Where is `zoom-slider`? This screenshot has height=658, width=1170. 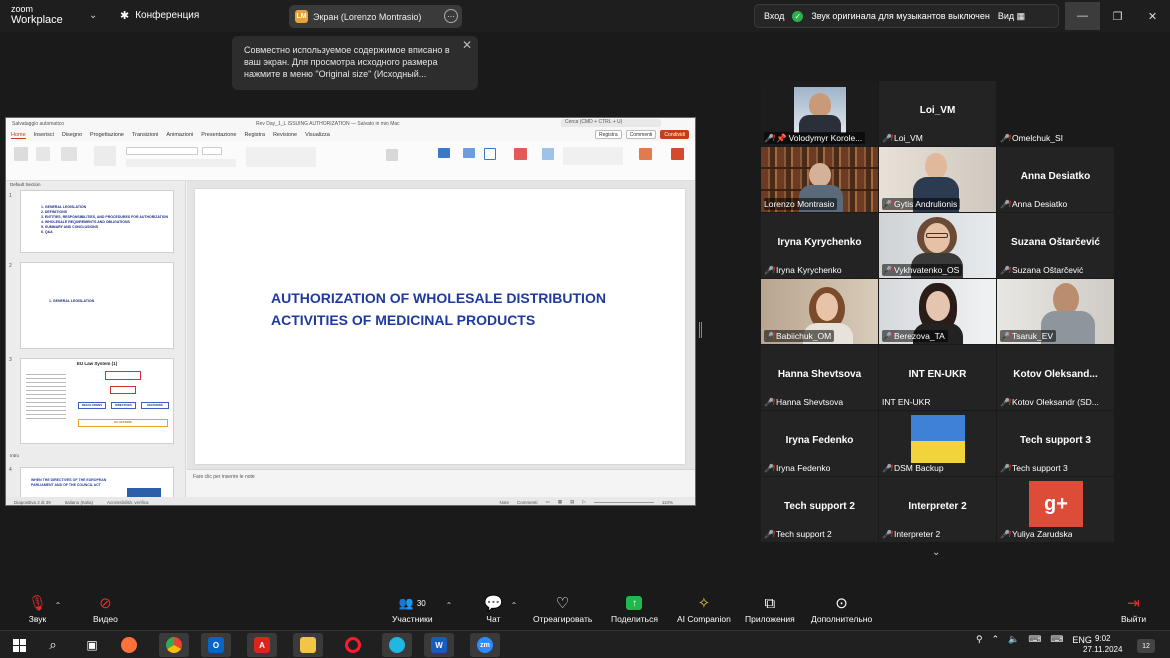
zoom-slider is located at coordinates (623, 502).